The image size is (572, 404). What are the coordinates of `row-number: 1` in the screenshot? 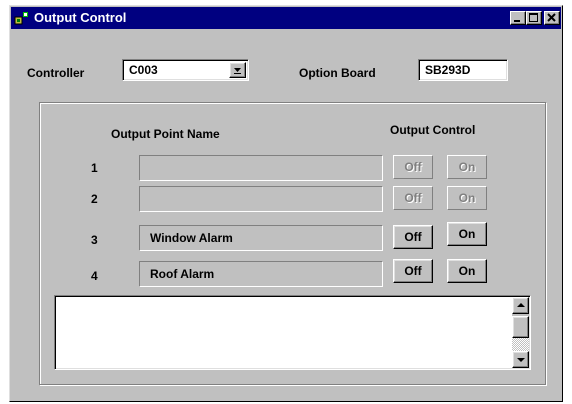 It's located at (94, 168).